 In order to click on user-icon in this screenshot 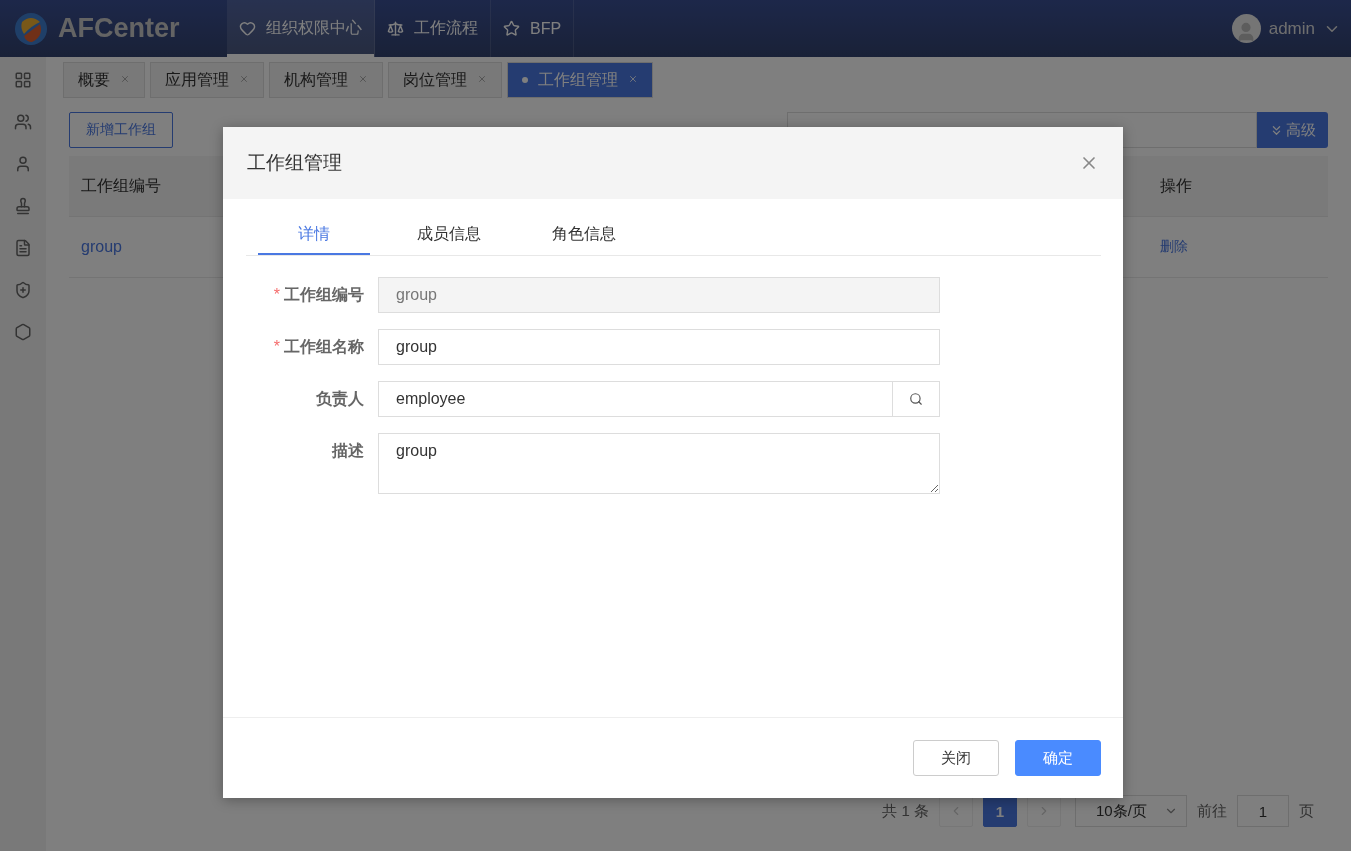, I will do `click(23, 164)`.